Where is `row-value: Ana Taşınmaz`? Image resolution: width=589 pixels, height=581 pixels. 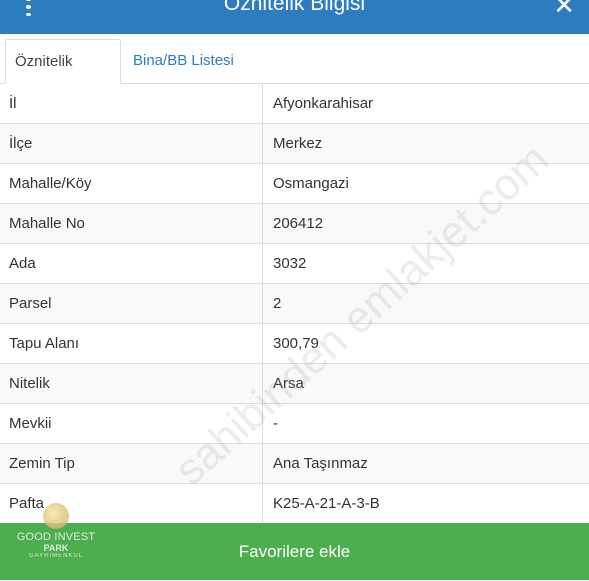 row-value: Ana Taşınmaz is located at coordinates (320, 463).